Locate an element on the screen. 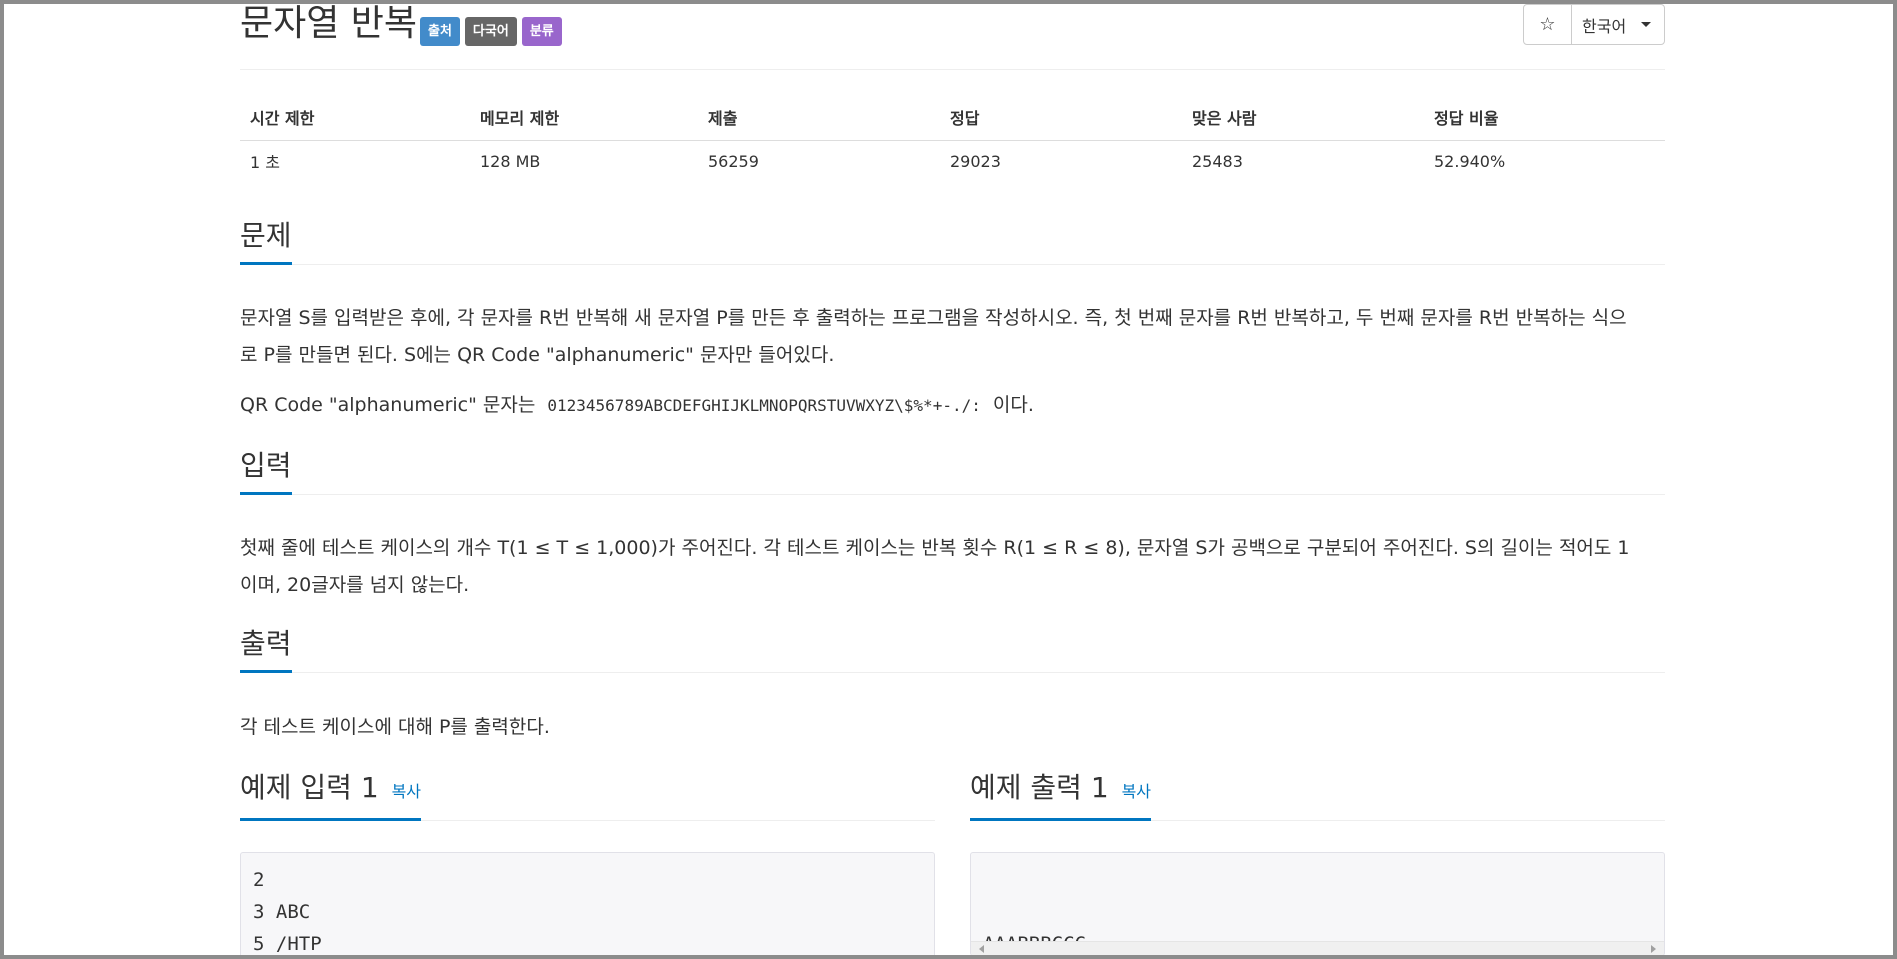  multilingual-badge: 다국어 is located at coordinates (490, 31).